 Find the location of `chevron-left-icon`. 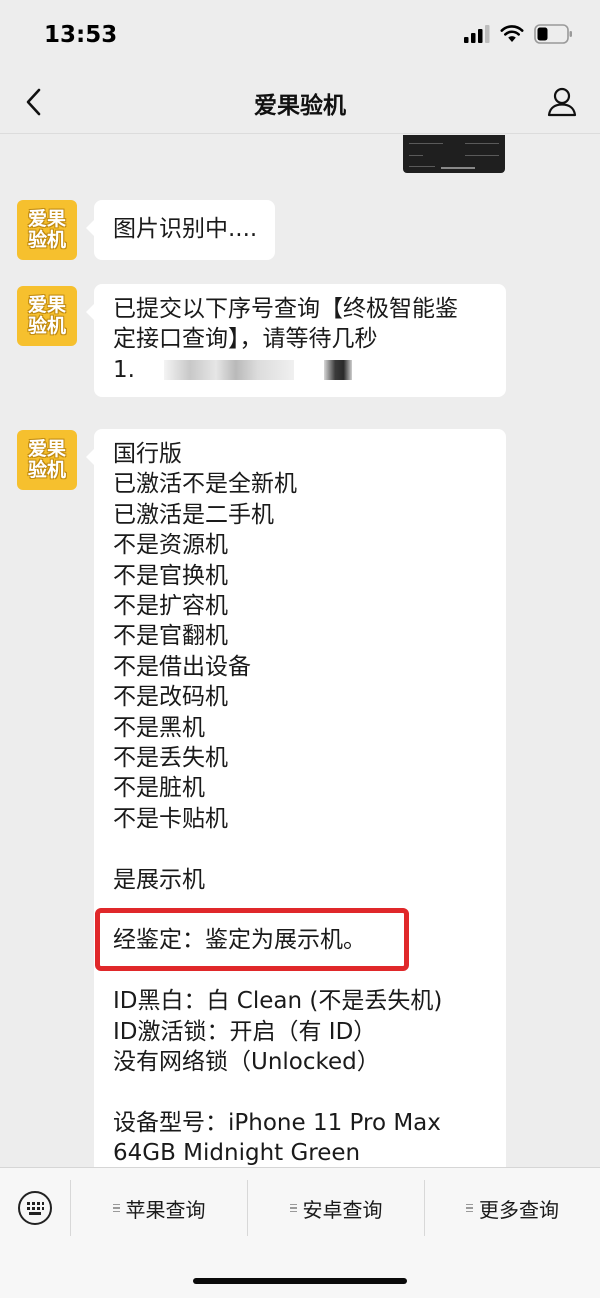

chevron-left-icon is located at coordinates (33, 102).